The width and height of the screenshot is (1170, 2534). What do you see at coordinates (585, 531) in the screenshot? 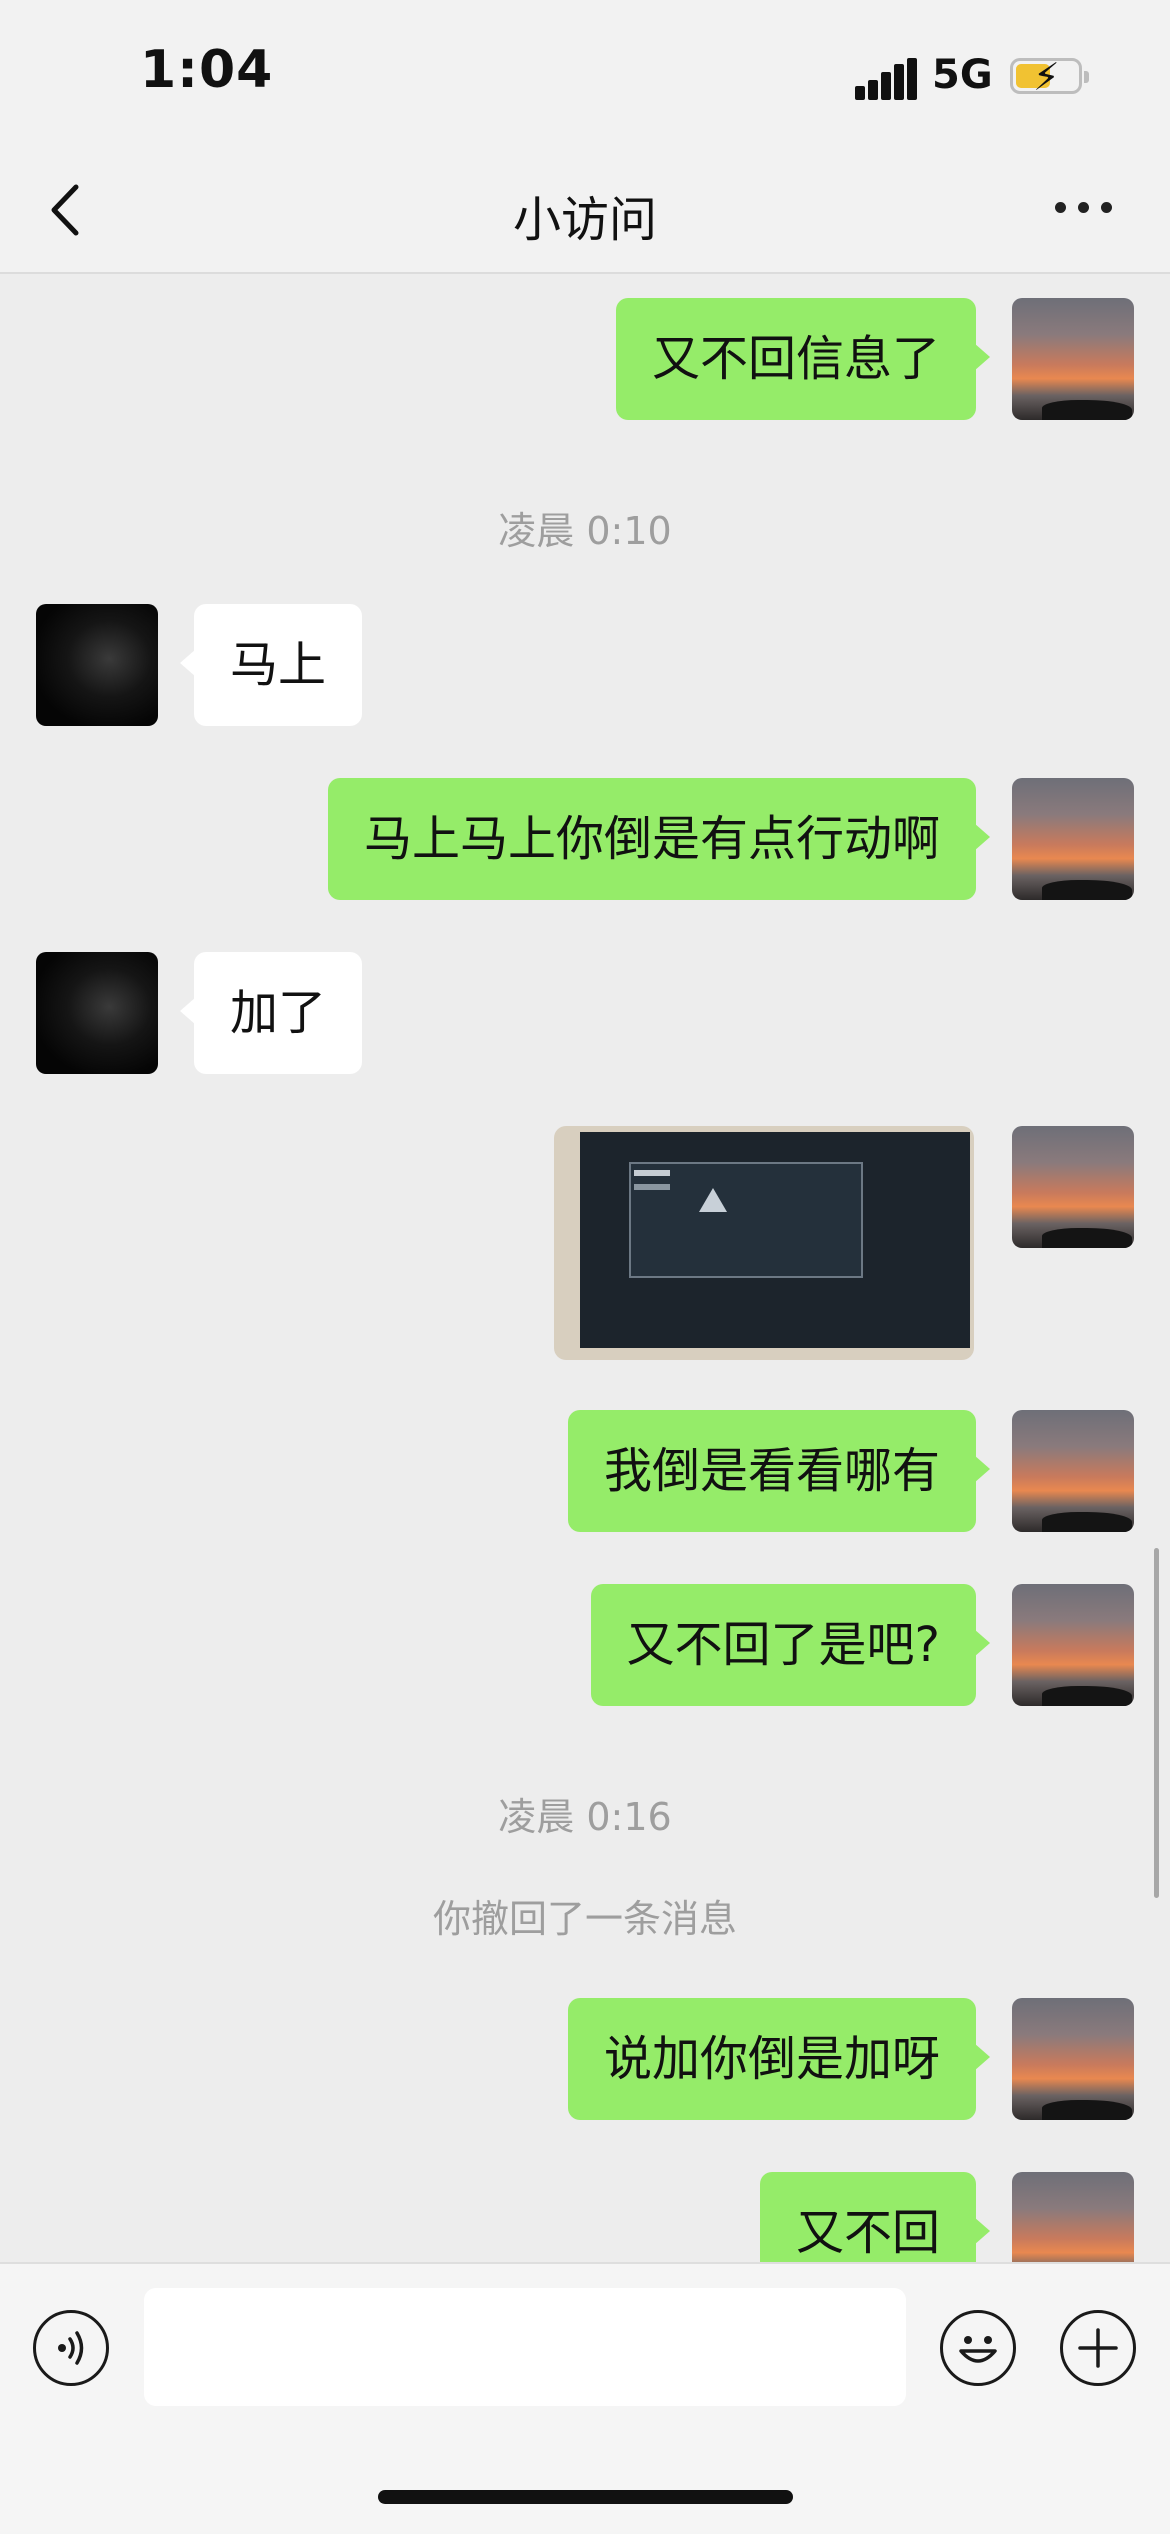
I see `timestamp: 凌晨 0:10` at bounding box center [585, 531].